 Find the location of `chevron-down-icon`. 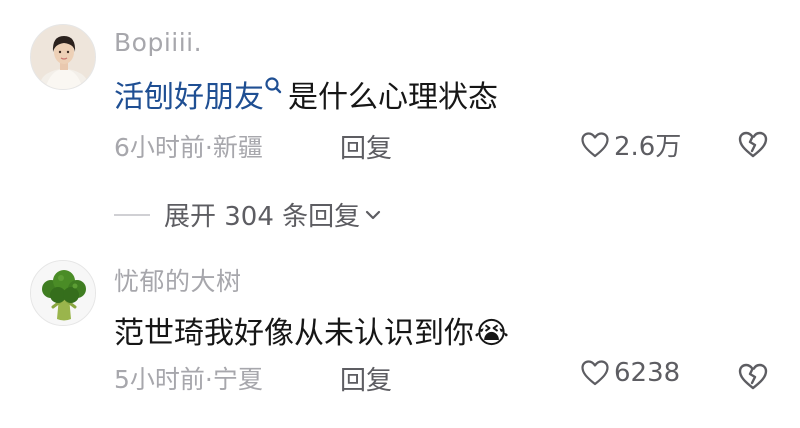

chevron-down-icon is located at coordinates (373, 214).